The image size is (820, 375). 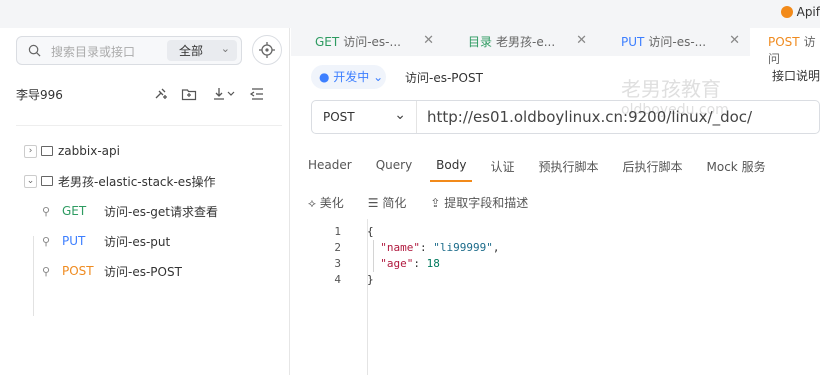 I want to click on endpoint-label: 访问-es-put, so click(x=137, y=241).